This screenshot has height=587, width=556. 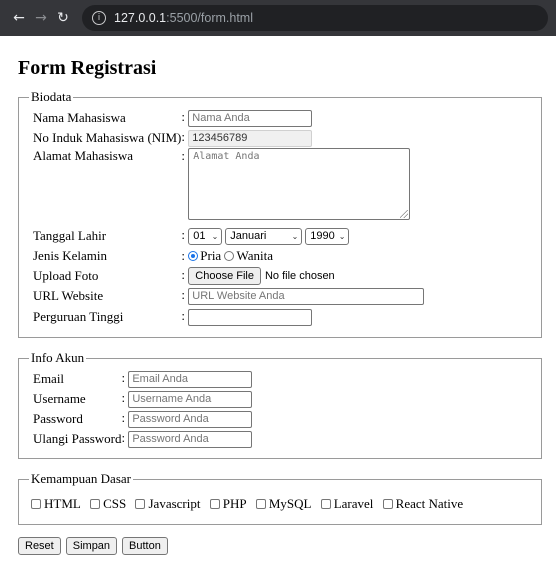 I want to click on email-label: Email, so click(x=49, y=378).